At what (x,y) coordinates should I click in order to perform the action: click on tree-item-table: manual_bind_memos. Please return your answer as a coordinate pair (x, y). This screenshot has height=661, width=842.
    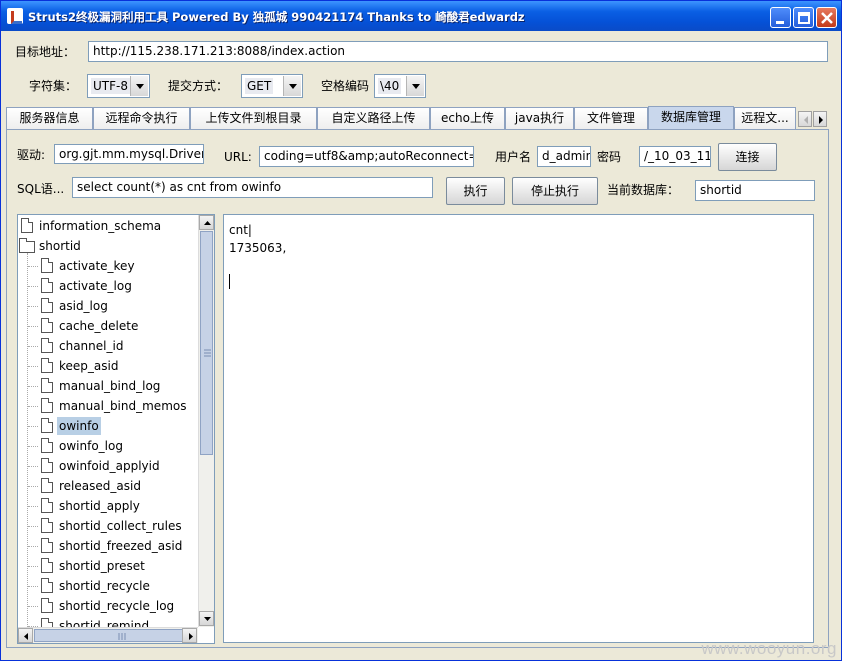
    Looking at the image, I should click on (103, 406).